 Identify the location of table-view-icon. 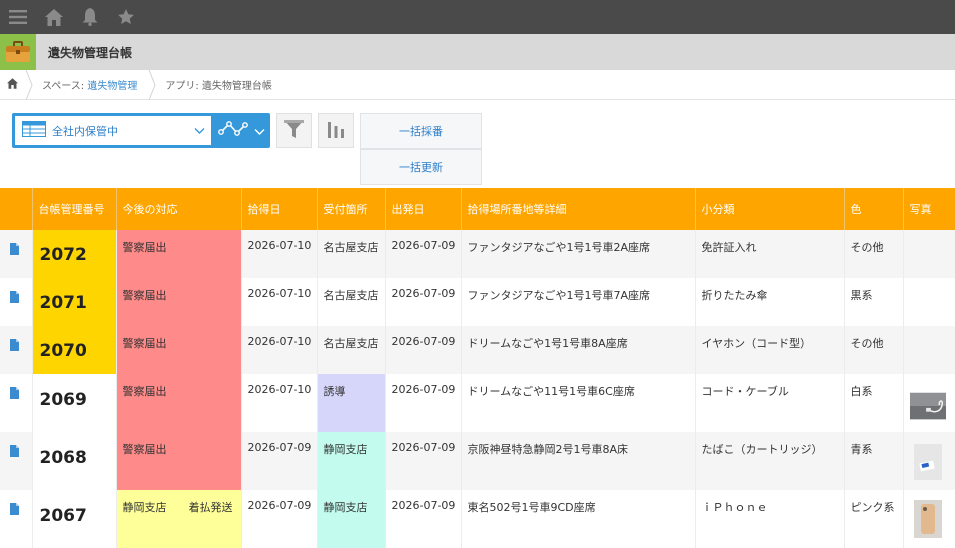
(34, 130).